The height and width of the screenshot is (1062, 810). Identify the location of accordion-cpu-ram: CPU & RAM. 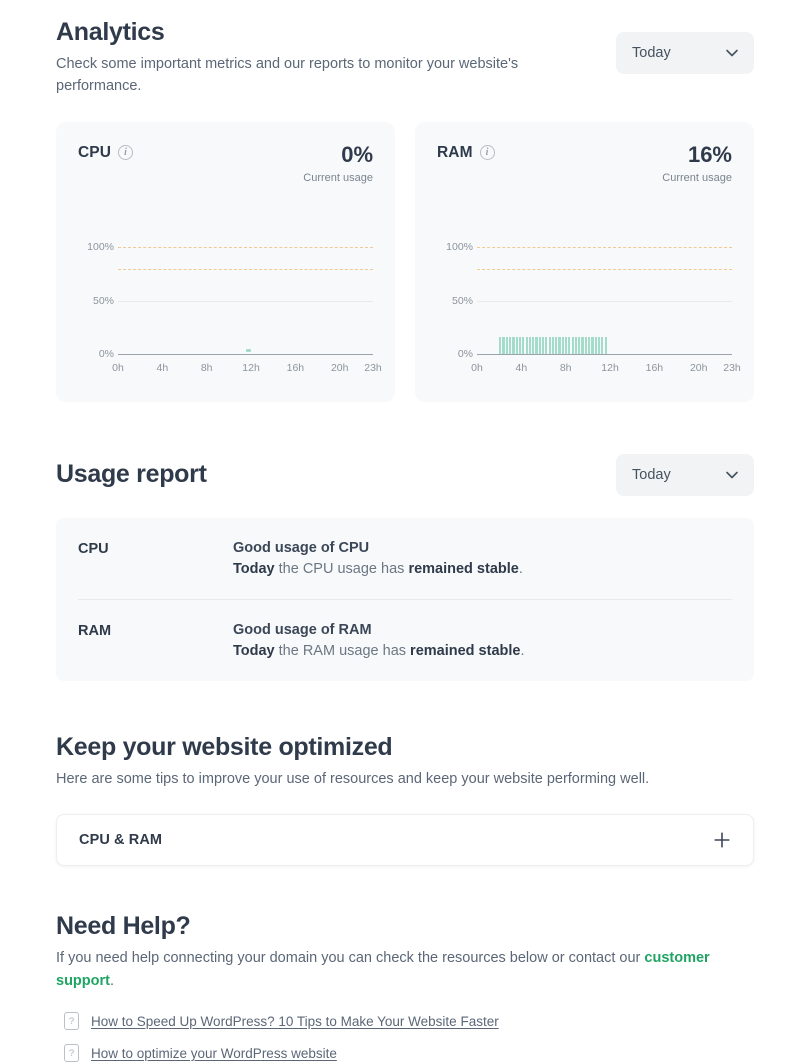
(405, 840).